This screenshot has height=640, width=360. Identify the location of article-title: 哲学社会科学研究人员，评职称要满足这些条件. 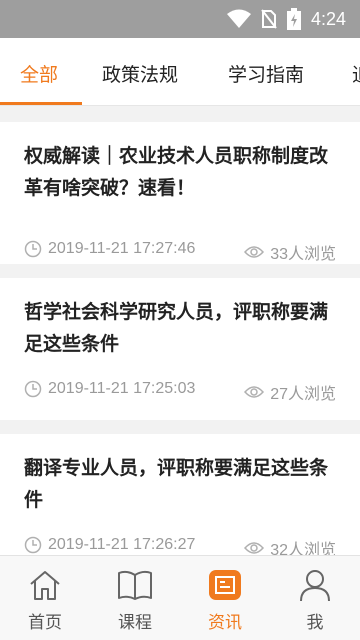
(176, 328).